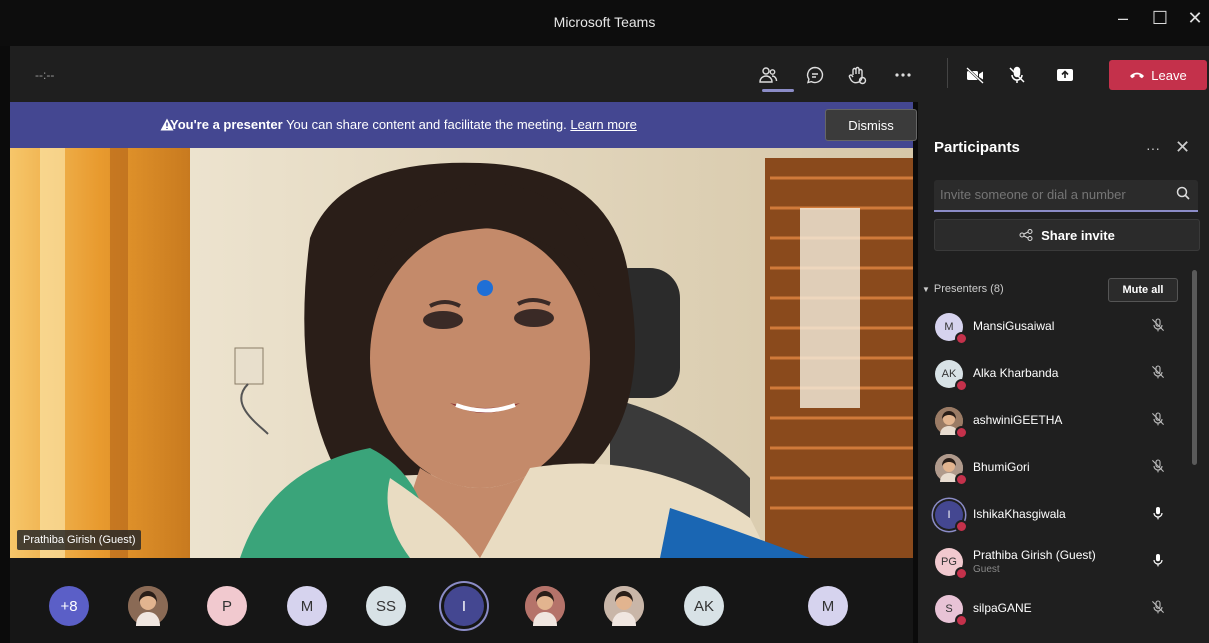  What do you see at coordinates (1182, 147) in the screenshot?
I see `panel-close-icon: ✕` at bounding box center [1182, 147].